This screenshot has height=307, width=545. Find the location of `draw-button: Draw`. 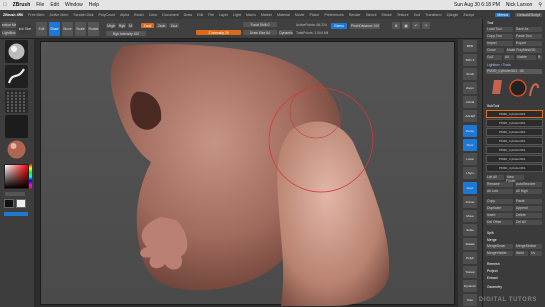

draw-button: Draw is located at coordinates (54, 29).